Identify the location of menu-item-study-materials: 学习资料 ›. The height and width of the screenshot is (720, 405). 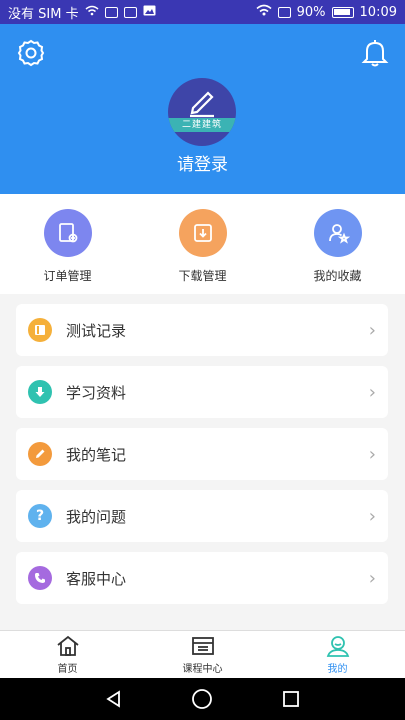
(202, 392).